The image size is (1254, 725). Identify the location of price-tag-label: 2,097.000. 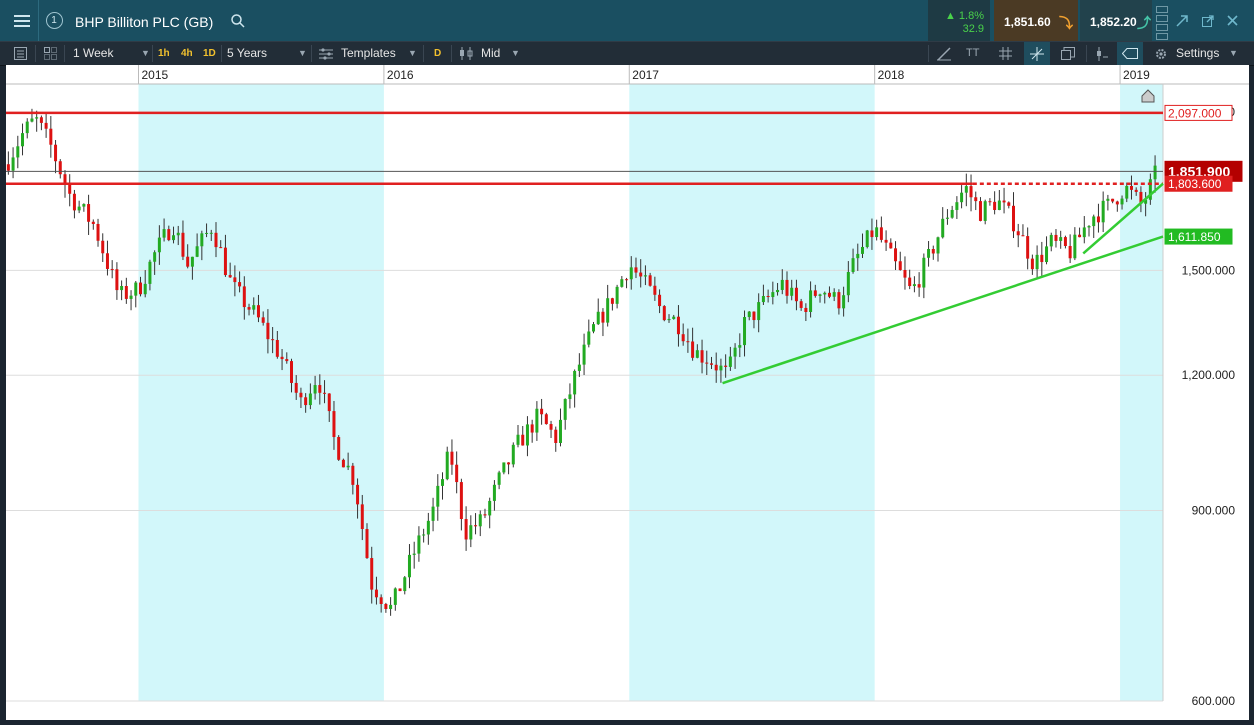
(1195, 113).